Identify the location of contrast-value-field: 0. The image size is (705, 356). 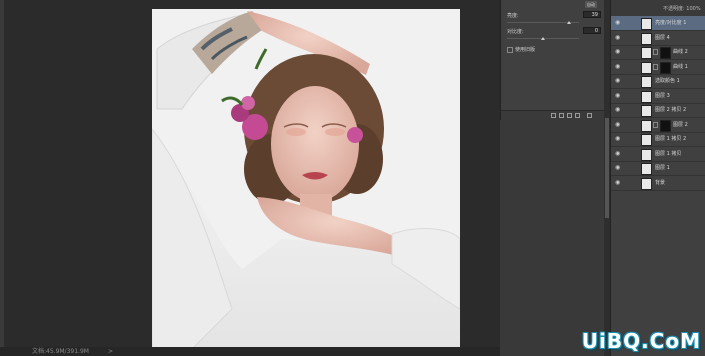
(592, 30).